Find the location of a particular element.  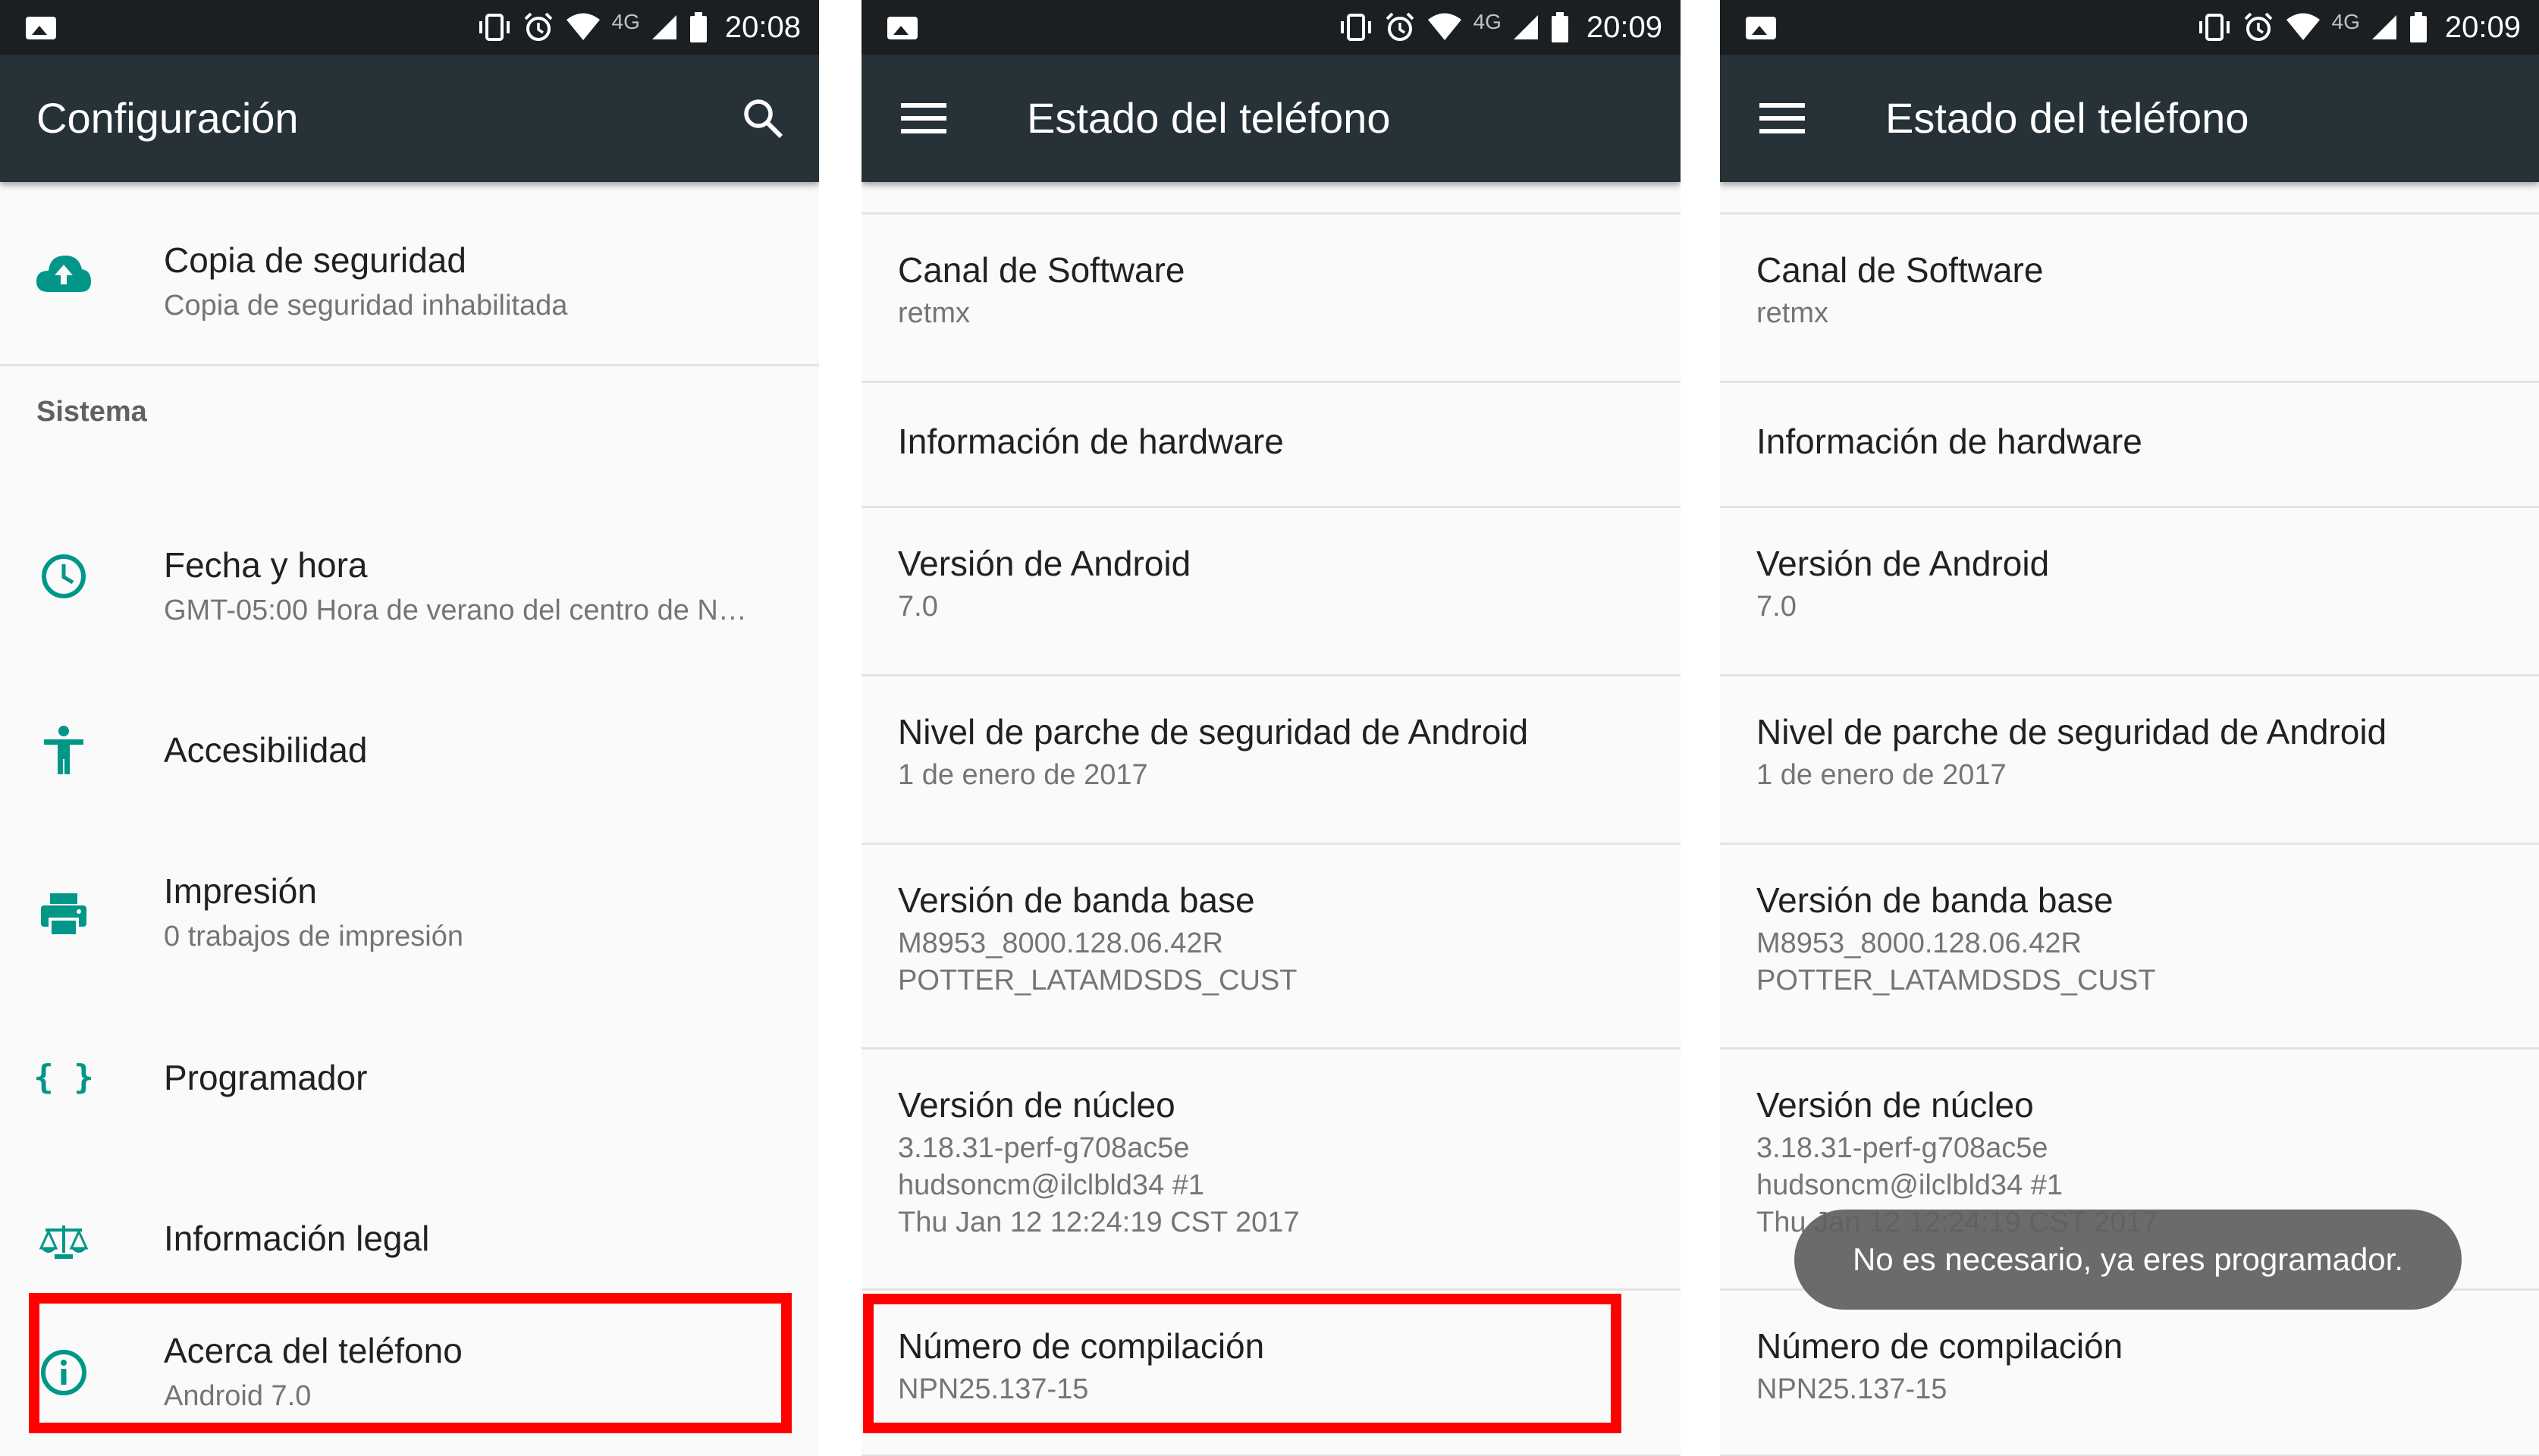

search-icon is located at coordinates (763, 118).